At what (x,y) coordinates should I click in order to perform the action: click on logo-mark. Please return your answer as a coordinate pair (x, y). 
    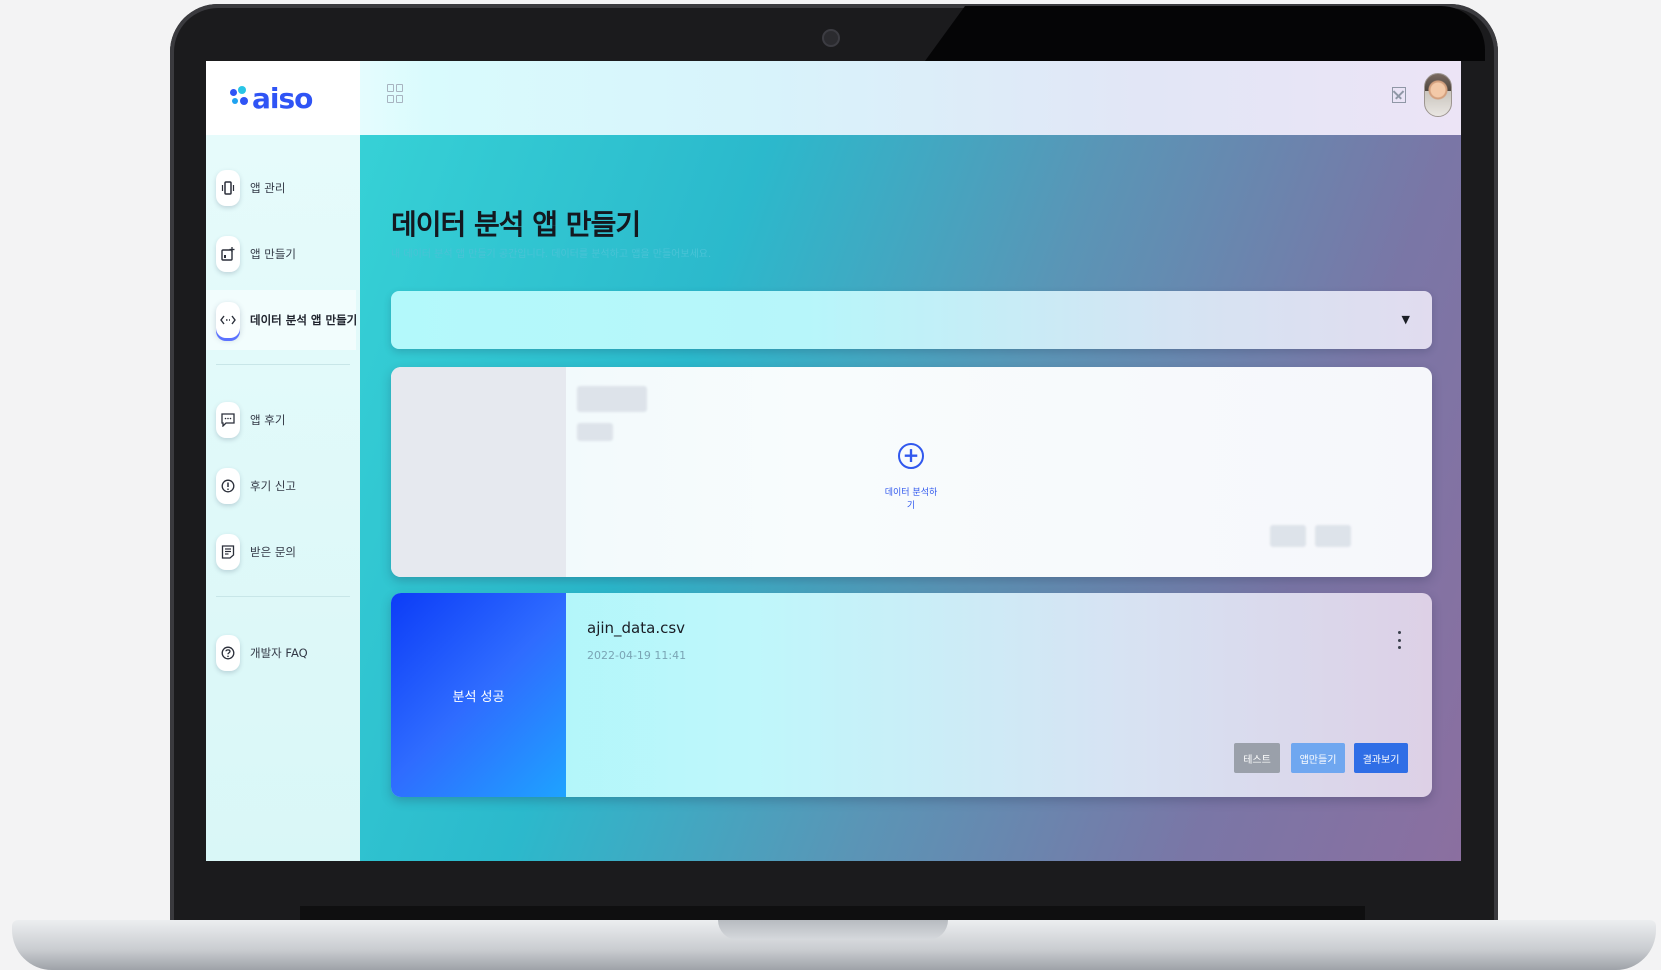
    Looking at the image, I should click on (240, 98).